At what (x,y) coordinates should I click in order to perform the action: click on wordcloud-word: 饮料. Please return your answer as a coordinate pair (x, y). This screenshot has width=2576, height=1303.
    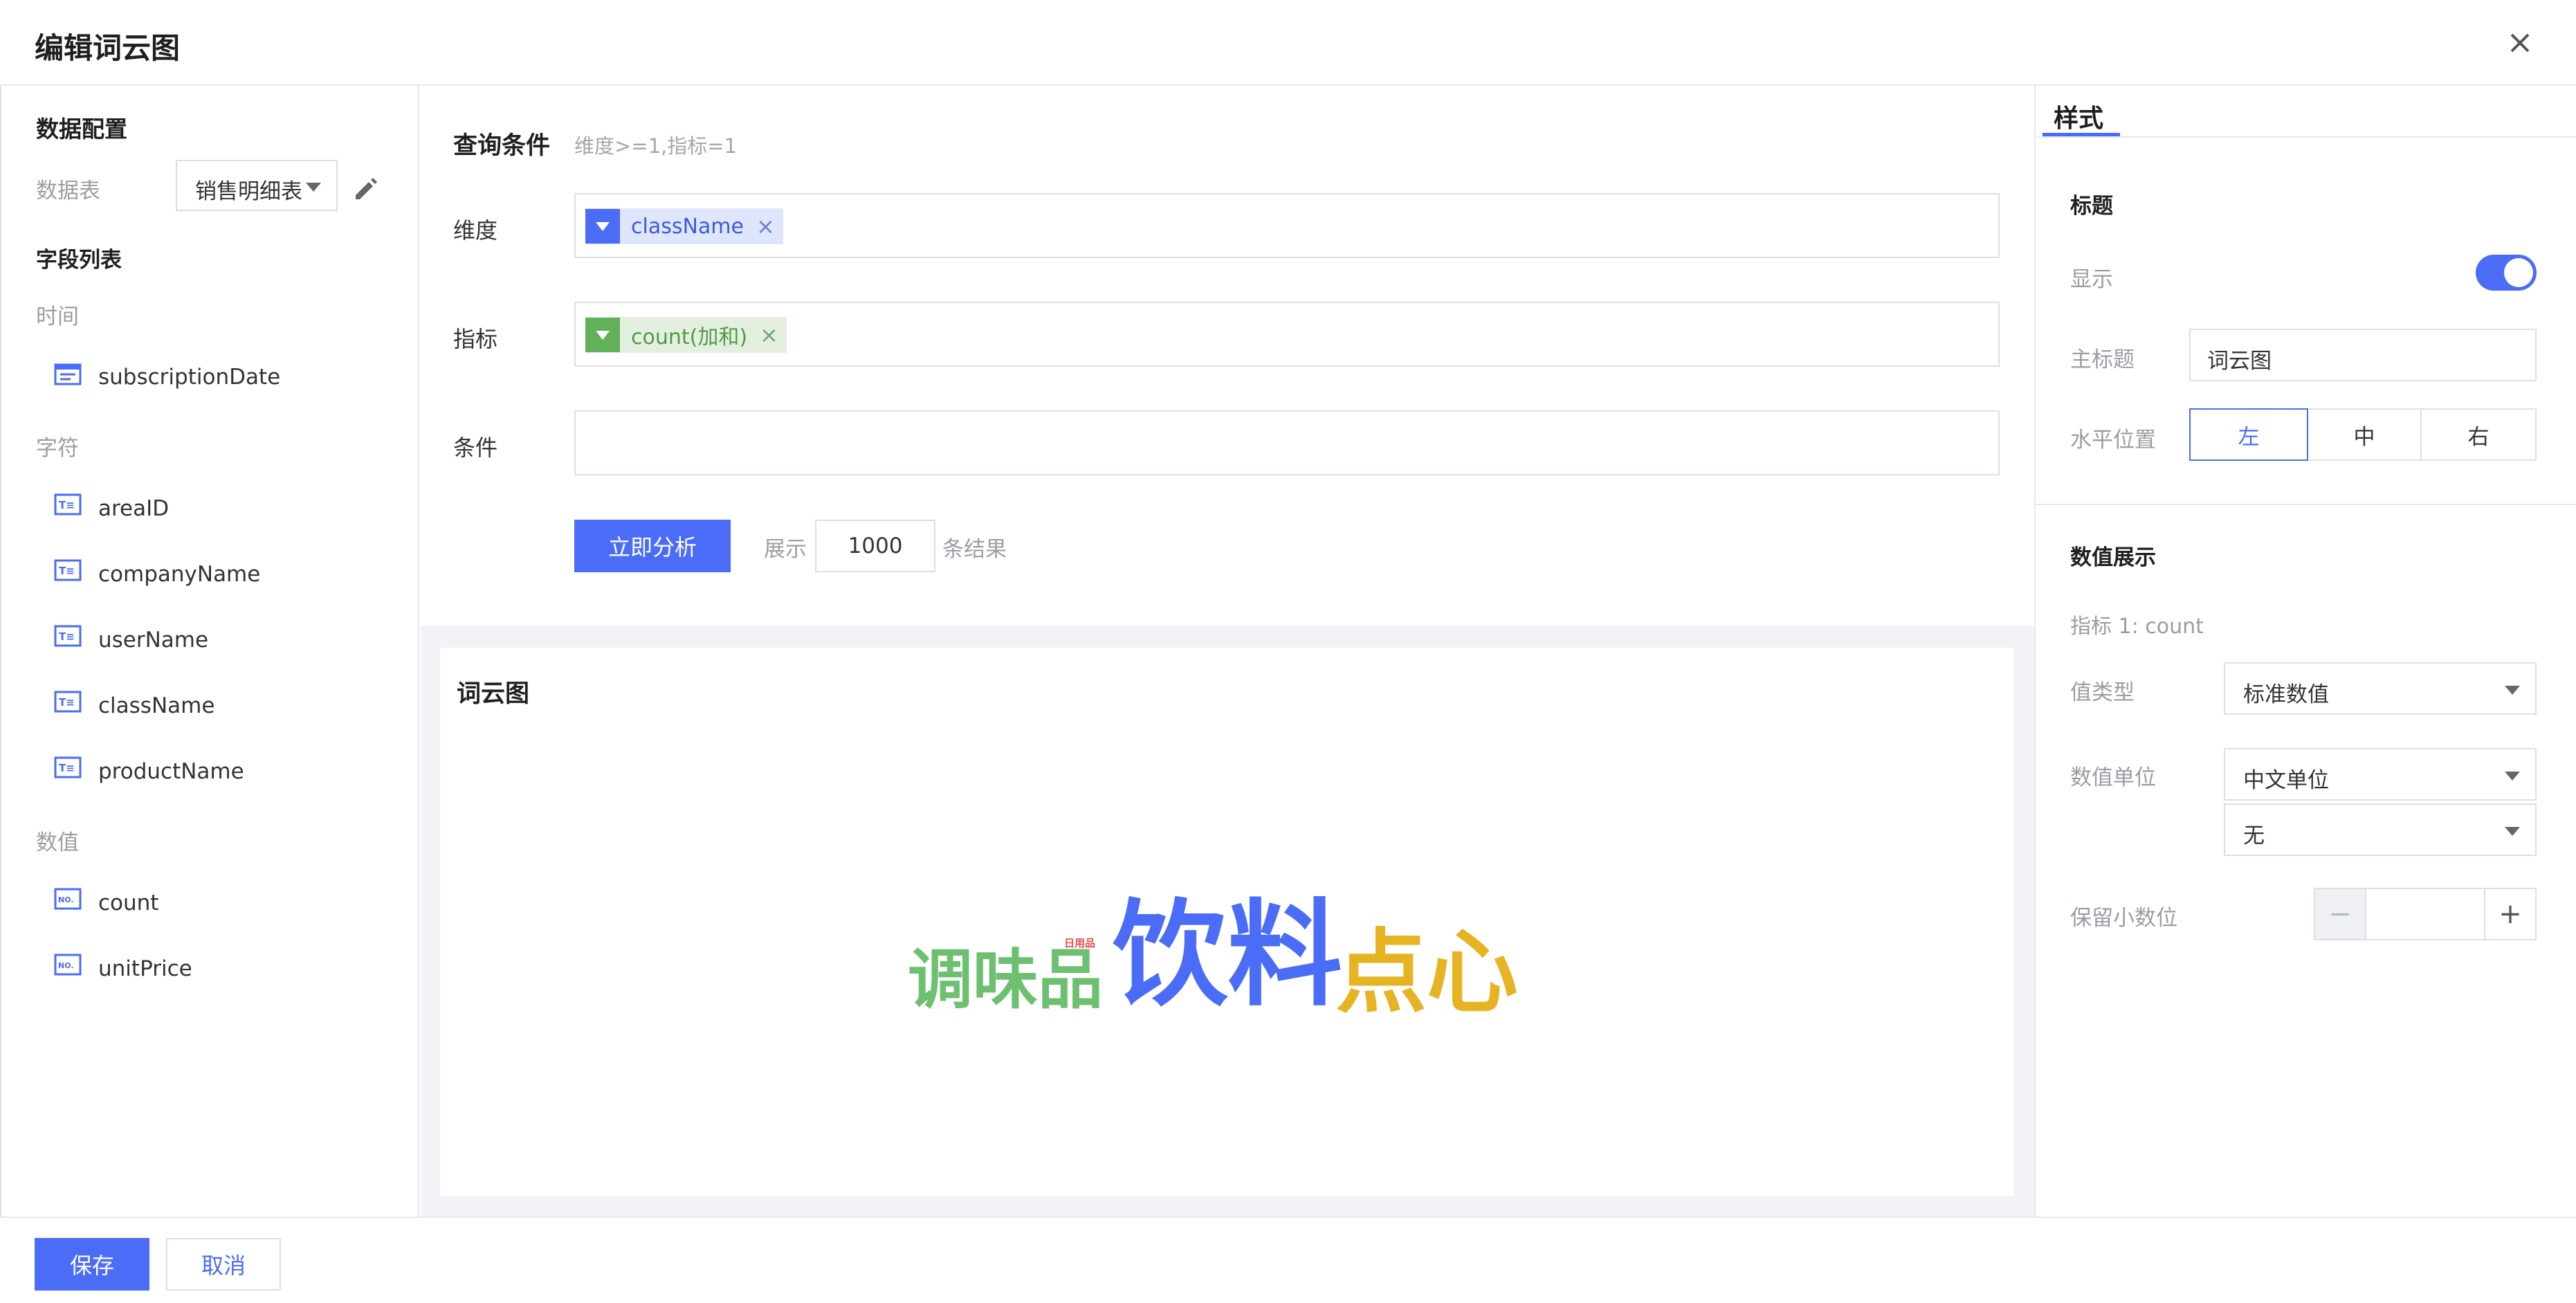
    Looking at the image, I should click on (1228, 955).